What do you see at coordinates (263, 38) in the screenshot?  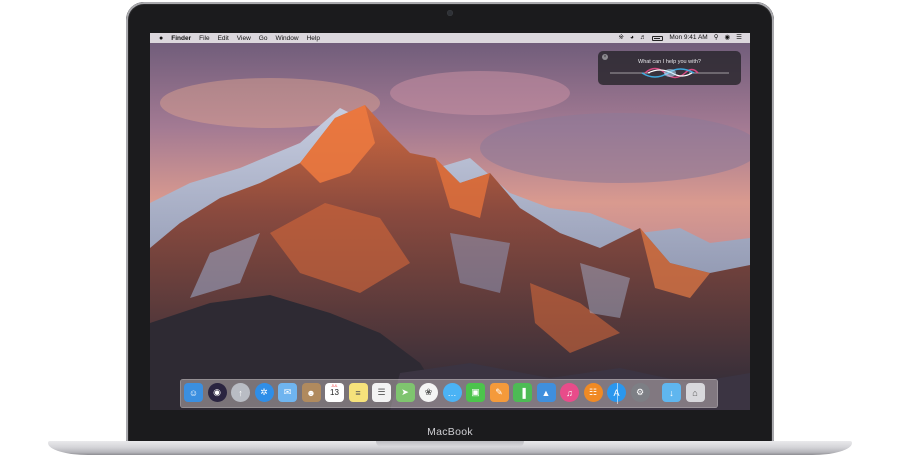 I see `menu-go: Go` at bounding box center [263, 38].